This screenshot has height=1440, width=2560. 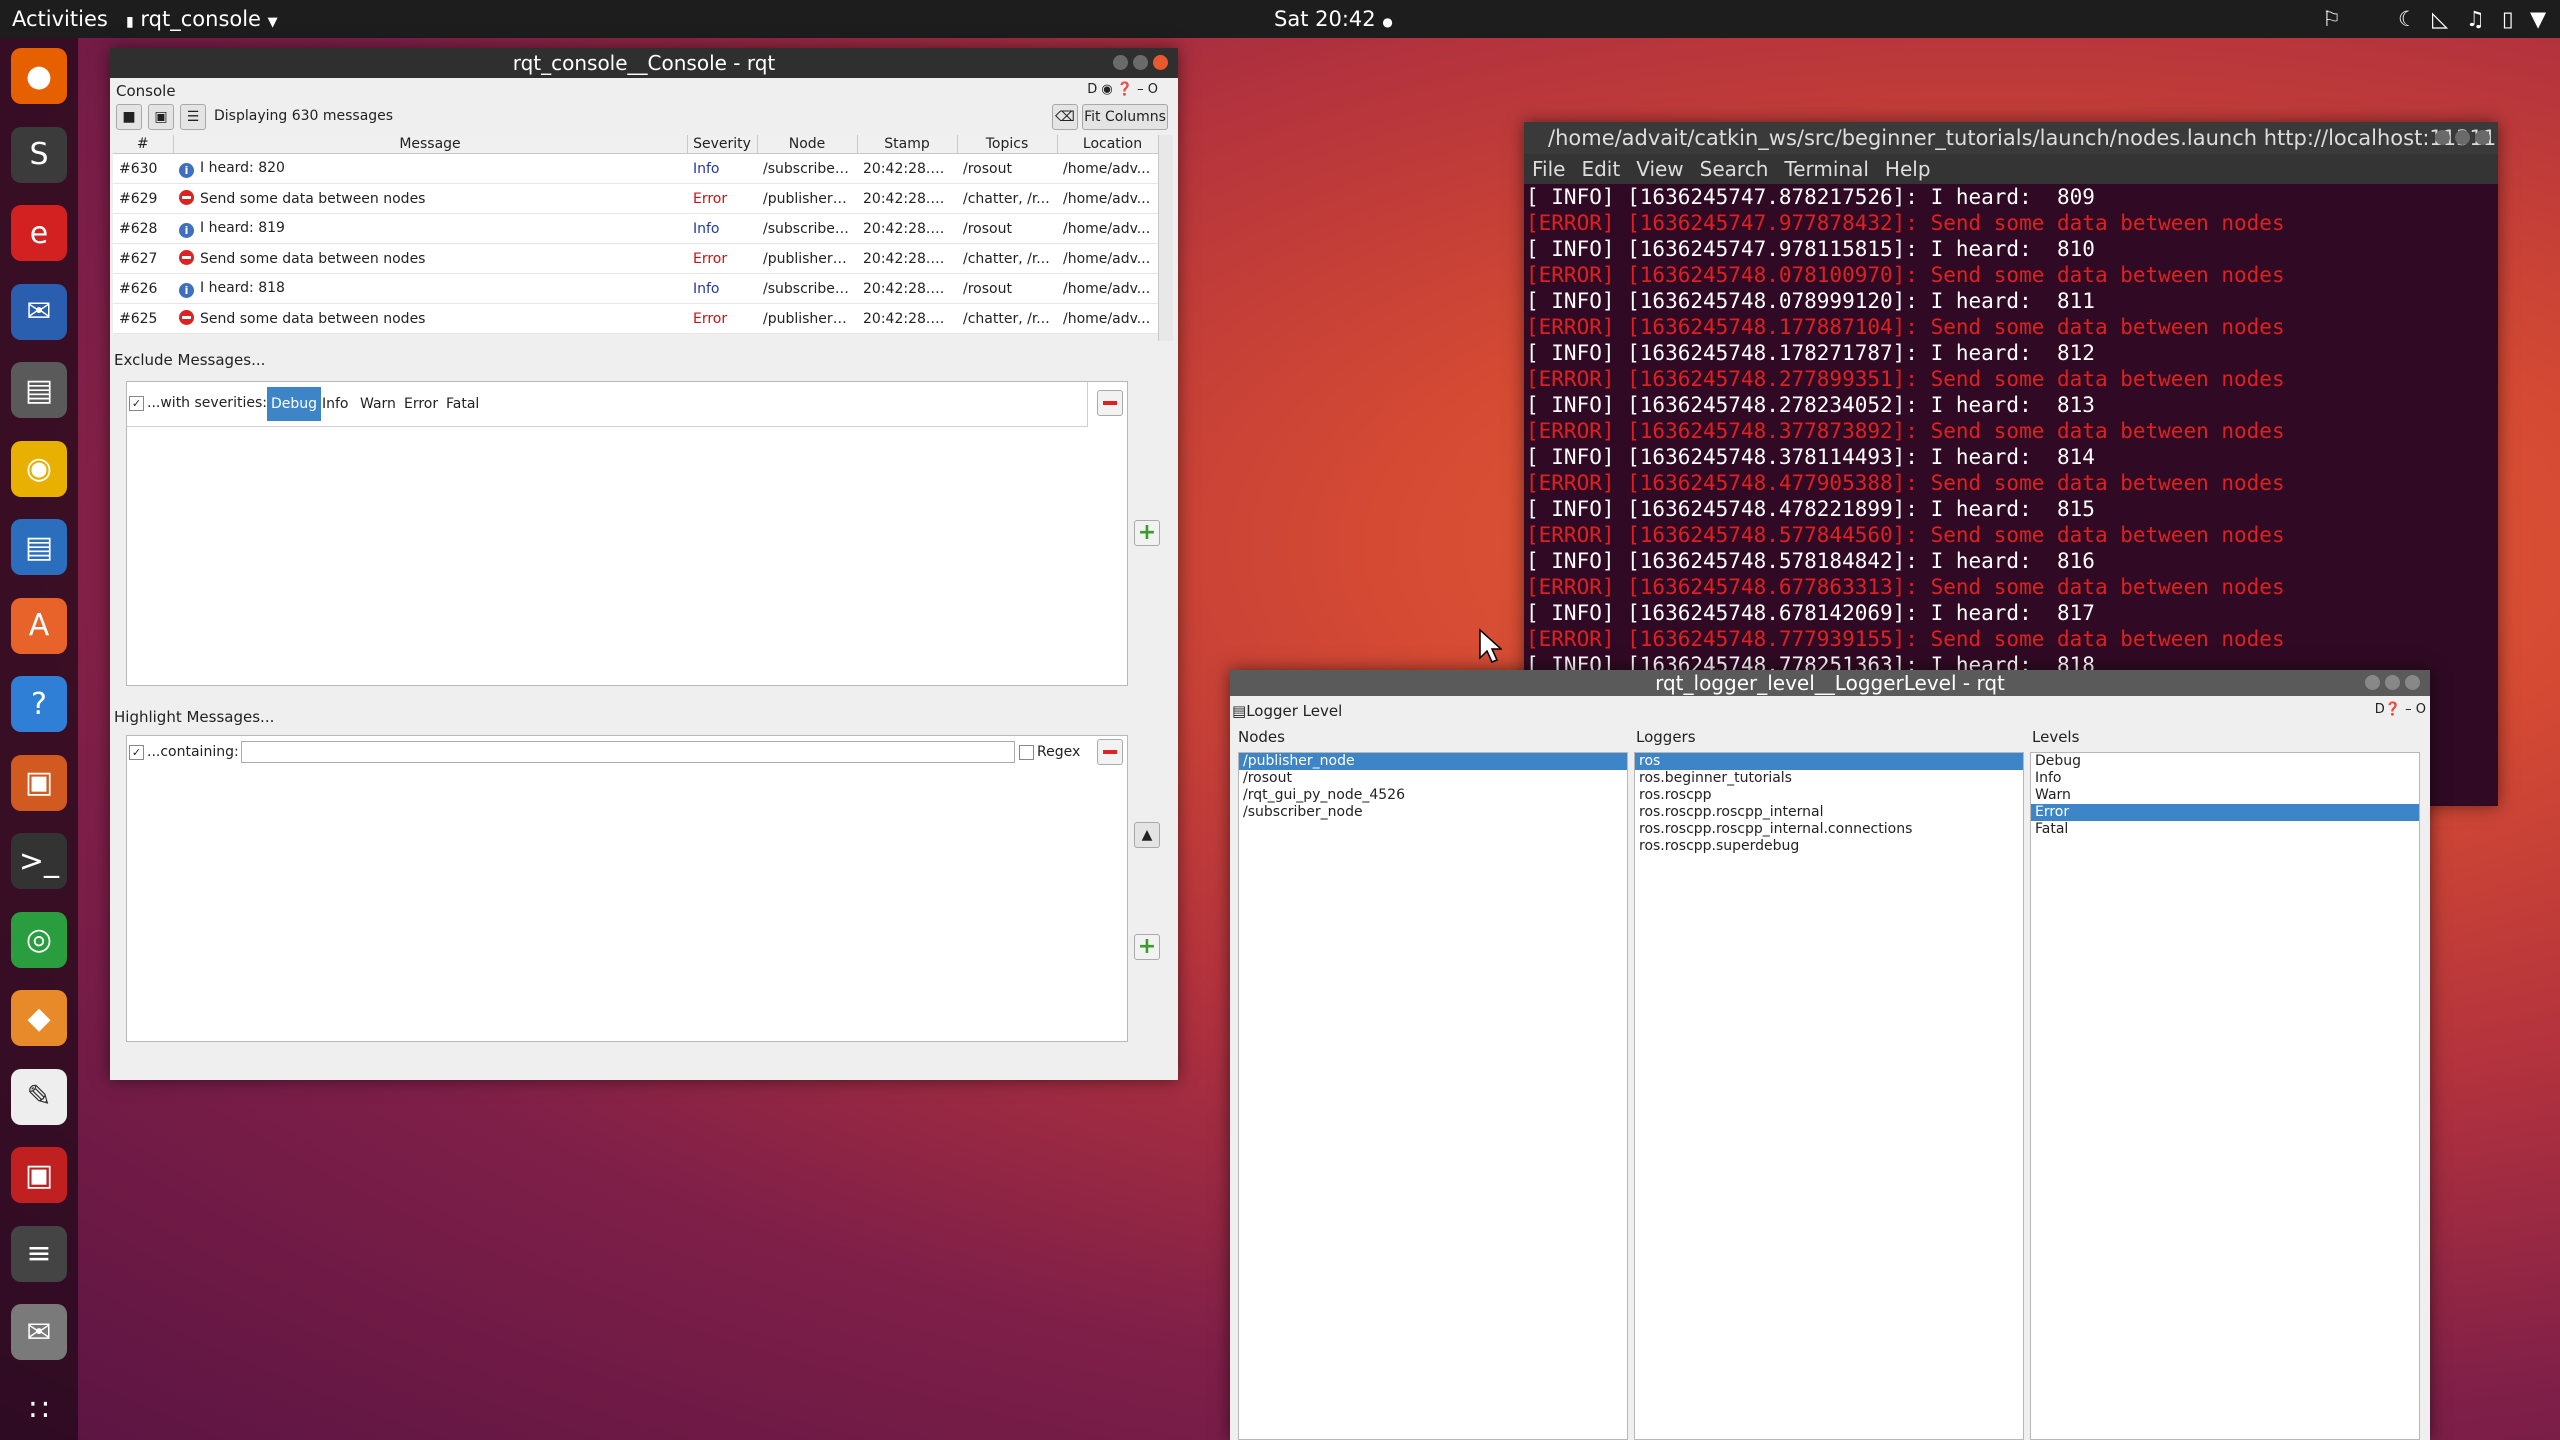 What do you see at coordinates (1433, 778) in the screenshot?
I see `node-item: /rosout` at bounding box center [1433, 778].